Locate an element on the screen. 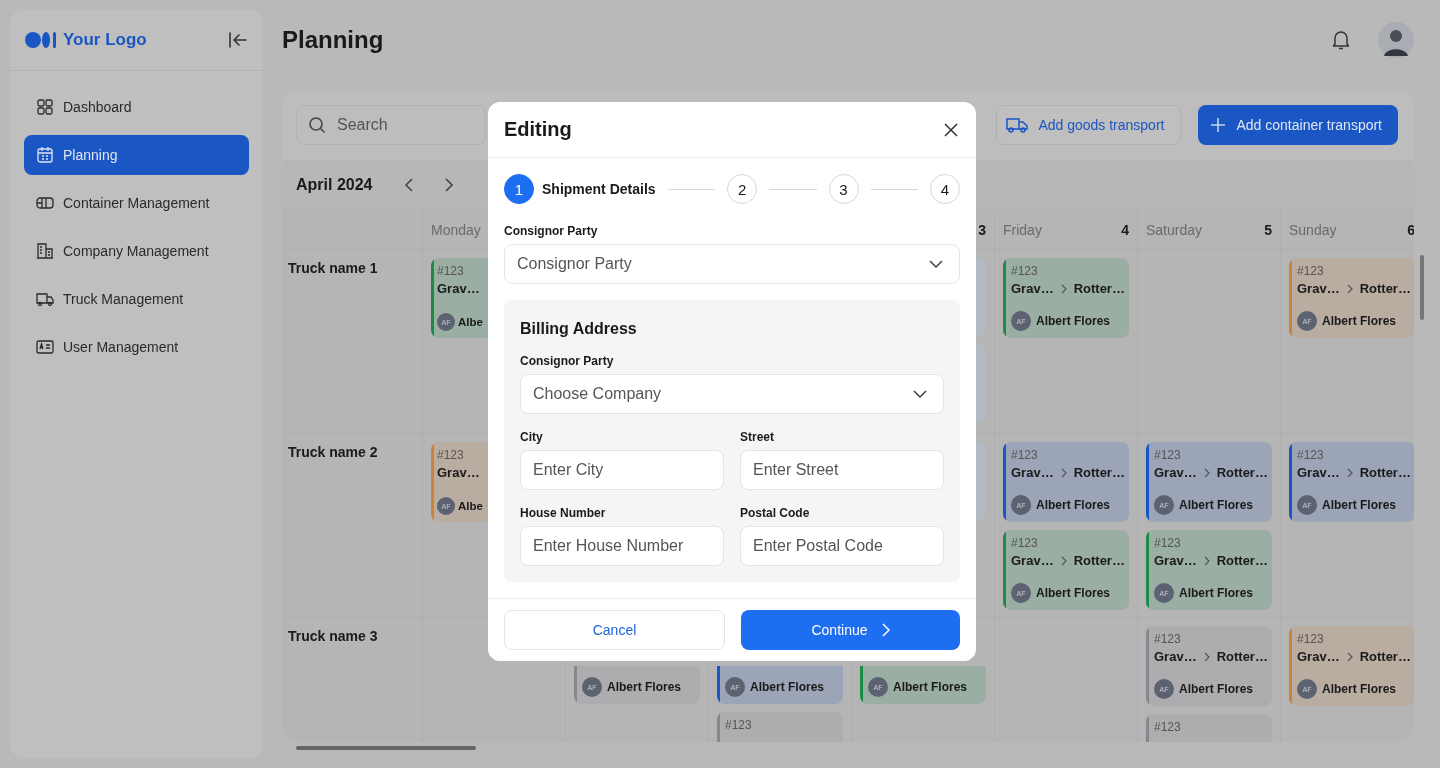 The height and width of the screenshot is (768, 1440). field-label: City is located at coordinates (532, 437).